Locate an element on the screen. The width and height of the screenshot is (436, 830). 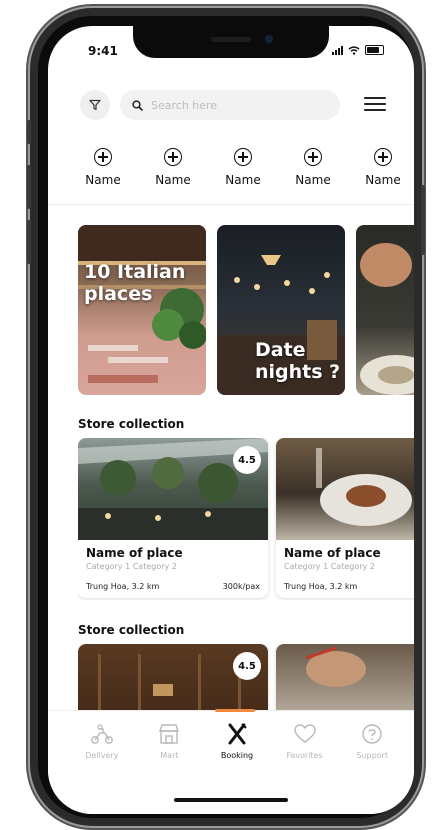
front-camera is located at coordinates (269, 39).